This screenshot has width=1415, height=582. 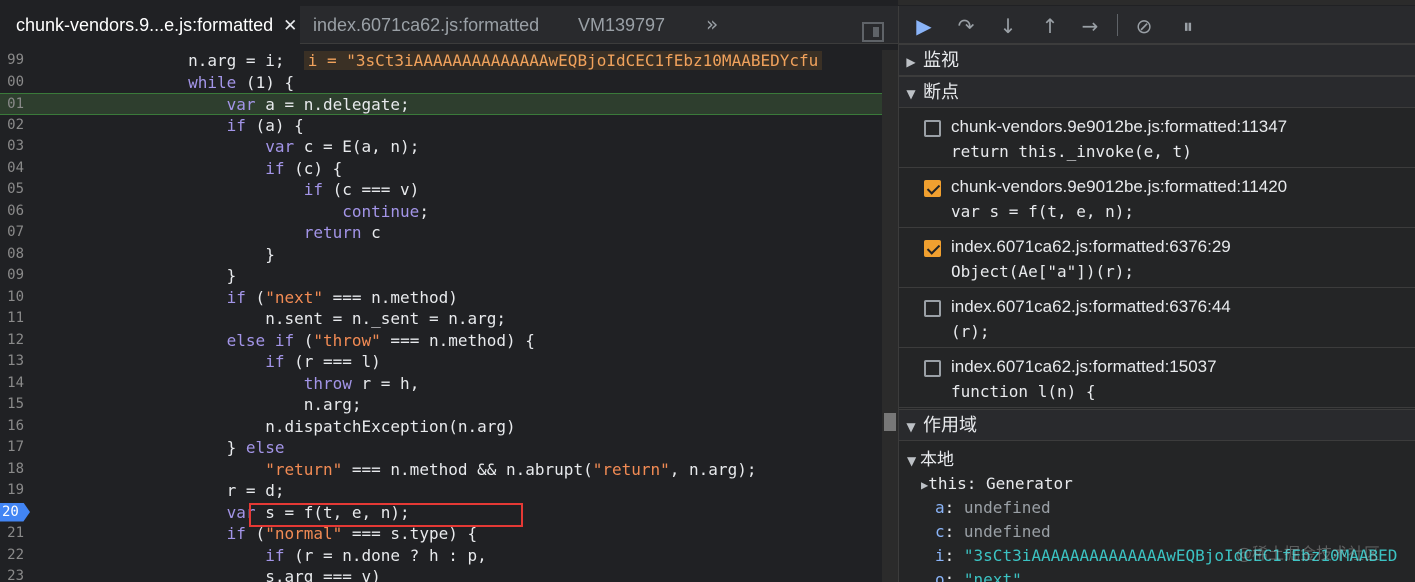 What do you see at coordinates (970, 331) in the screenshot?
I see `breakpoint-source: (r);` at bounding box center [970, 331].